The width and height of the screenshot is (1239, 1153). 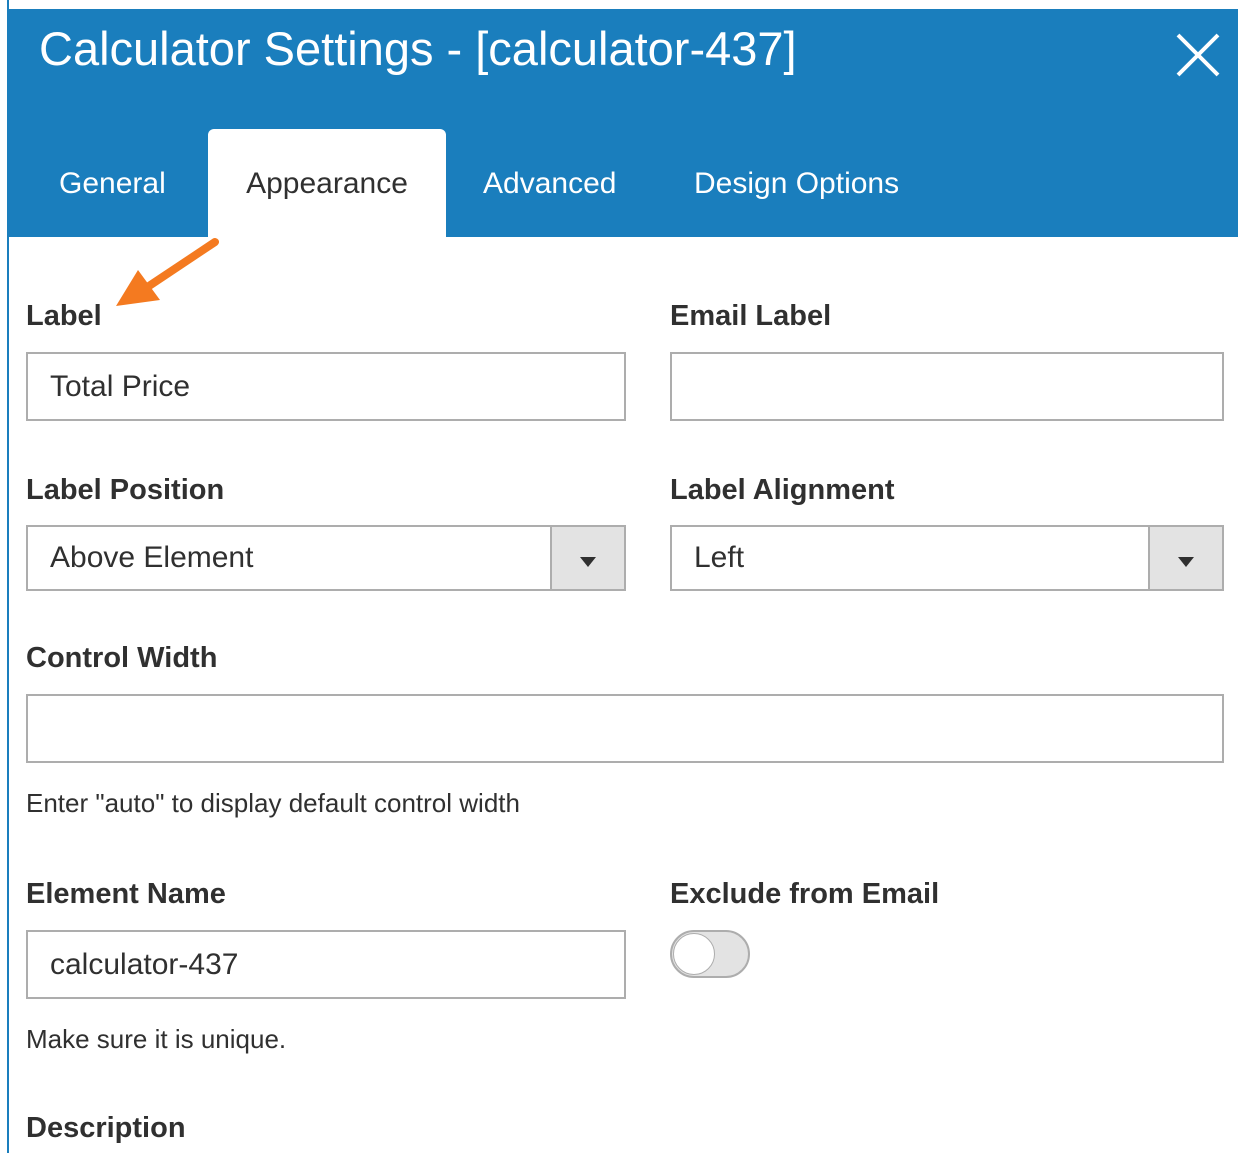 I want to click on control-width-input, so click(x=625, y=728).